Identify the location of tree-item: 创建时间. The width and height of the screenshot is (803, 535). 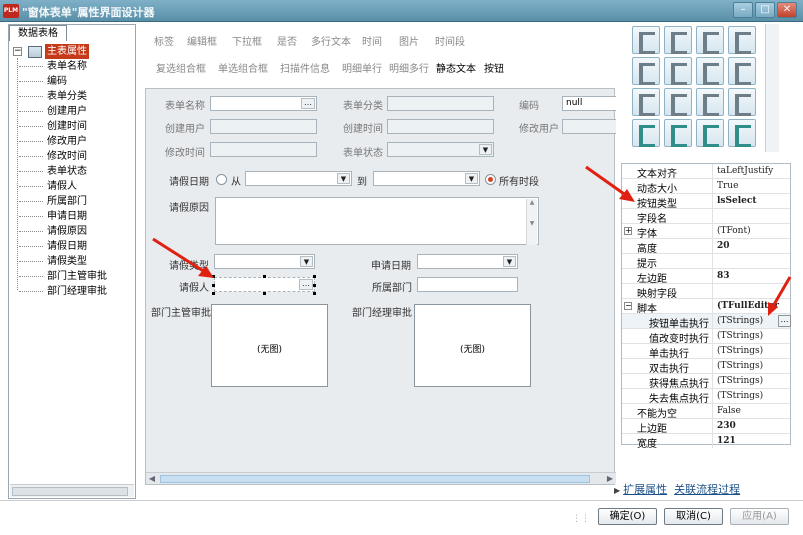
(53, 126).